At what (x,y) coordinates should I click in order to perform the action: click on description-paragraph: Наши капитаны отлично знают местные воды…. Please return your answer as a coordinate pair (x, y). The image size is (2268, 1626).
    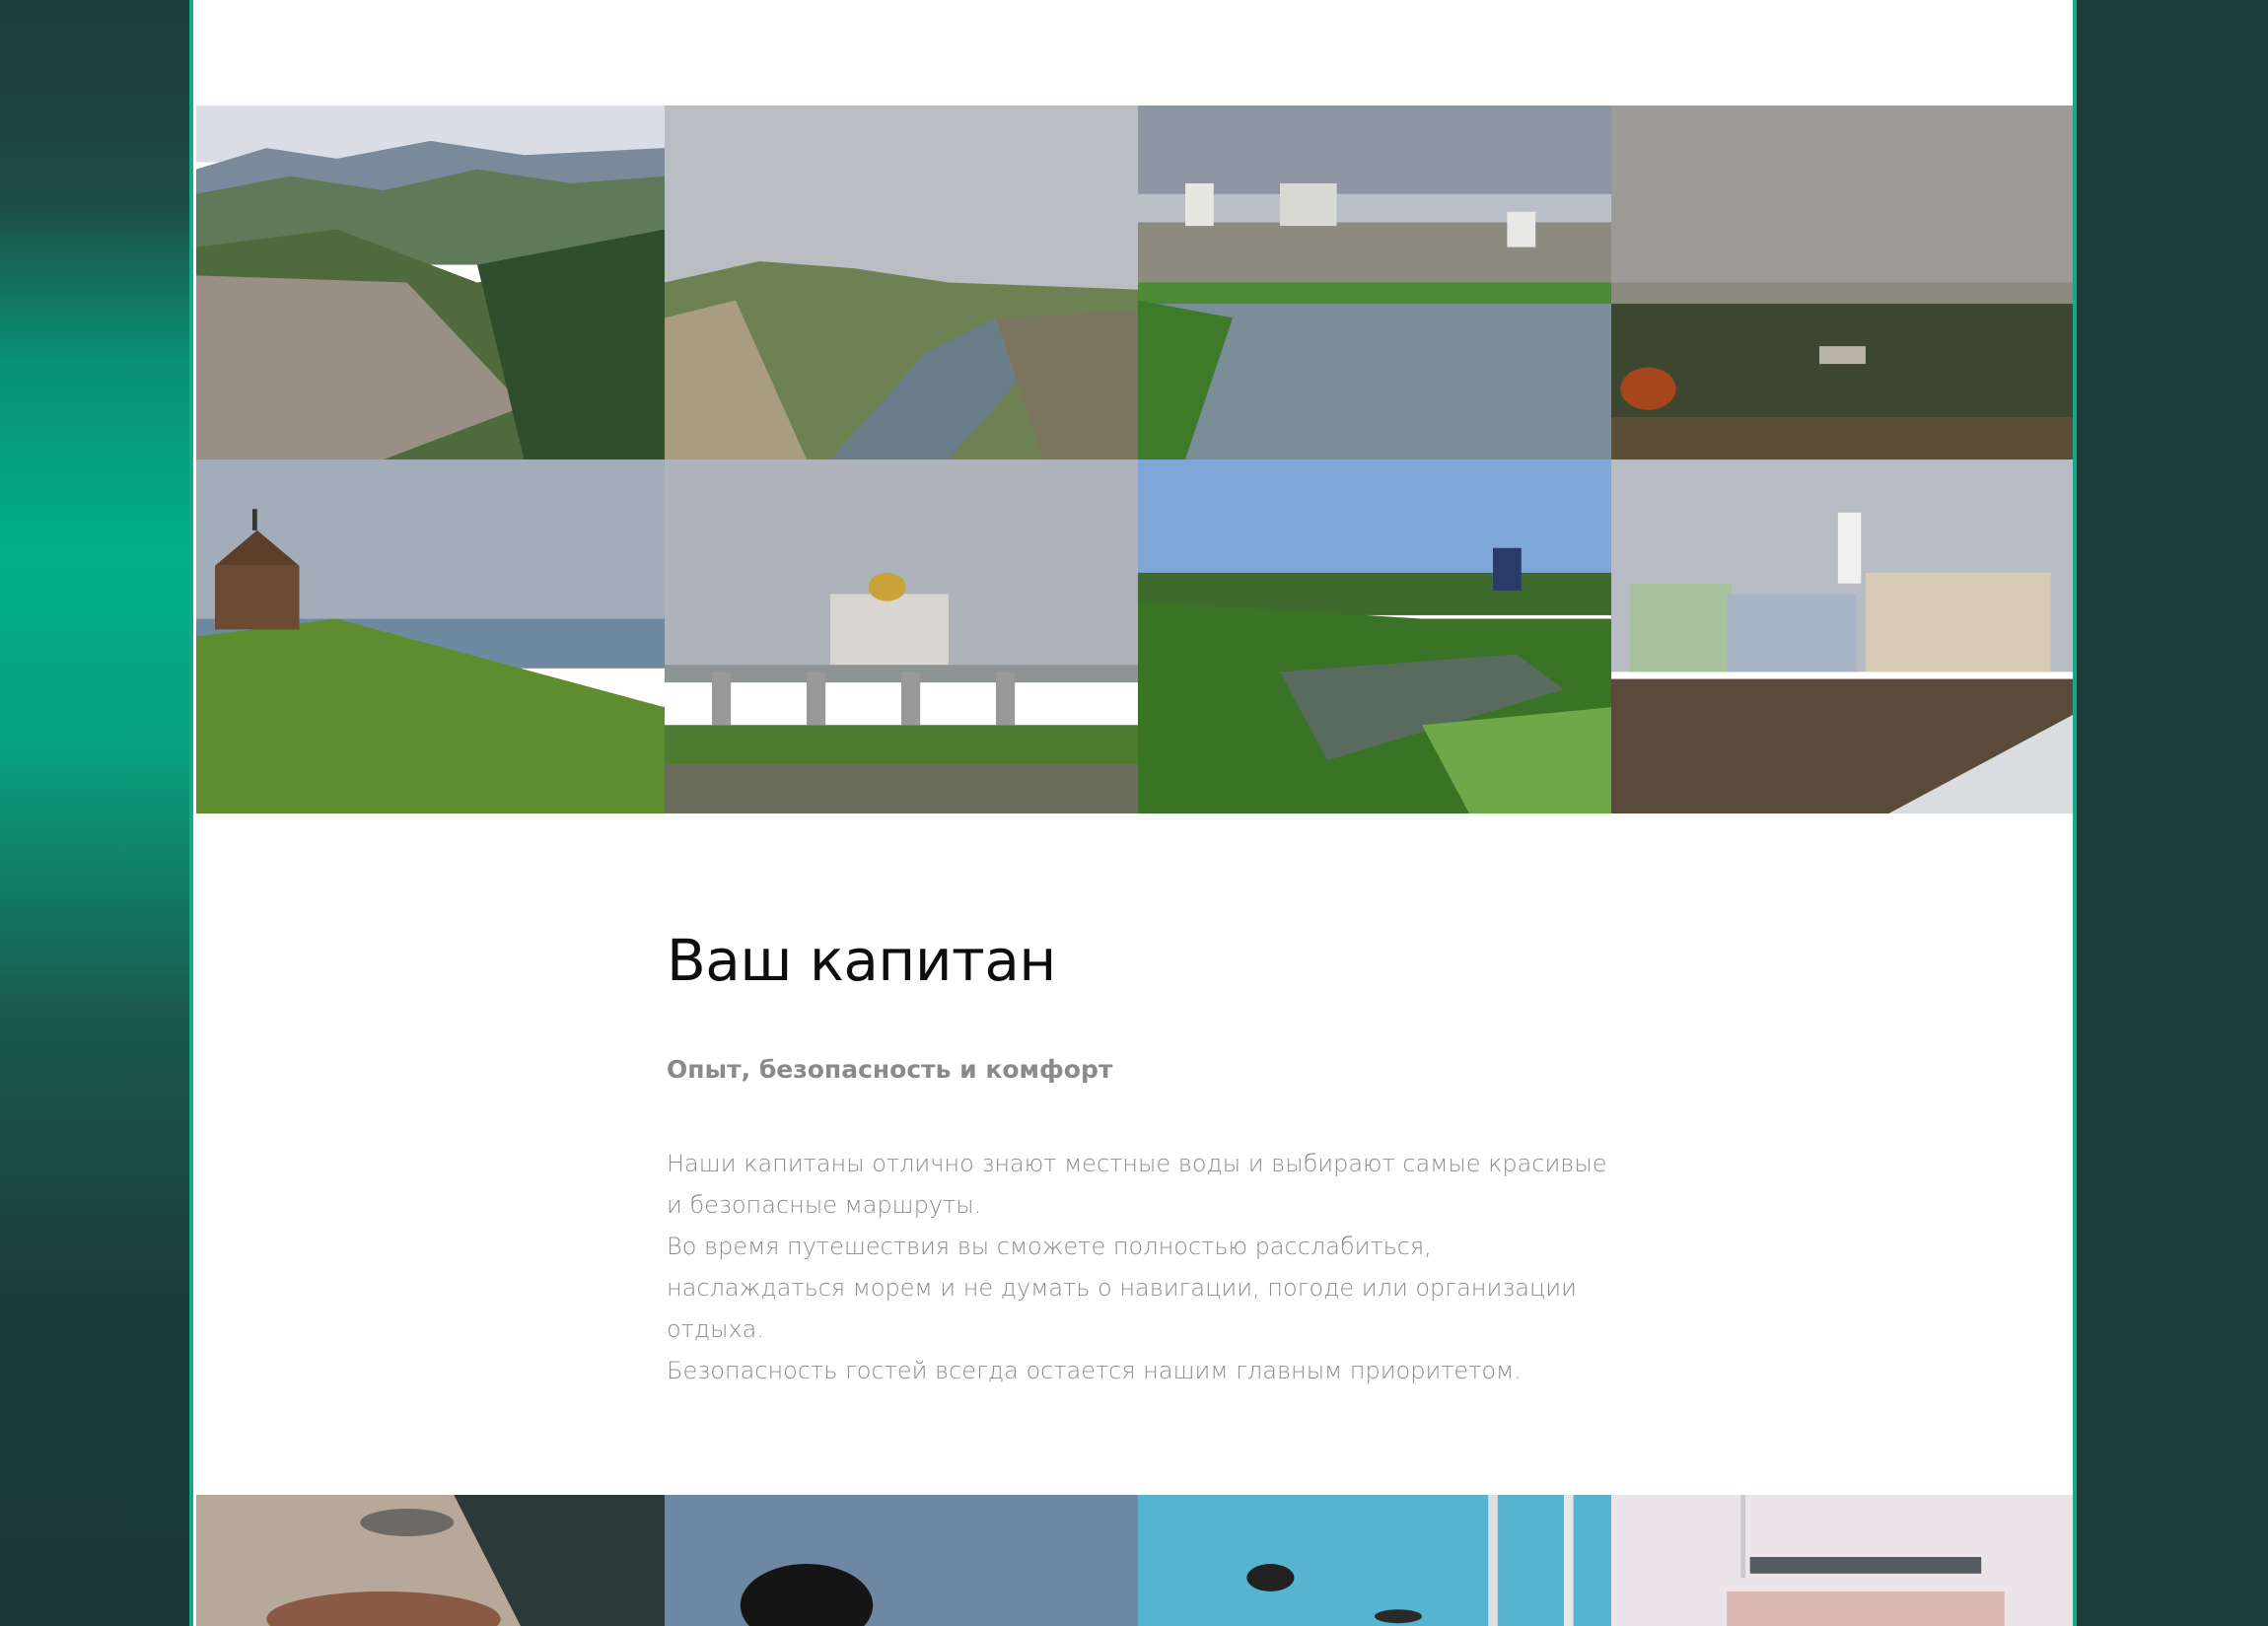
    Looking at the image, I should click on (1137, 1184).